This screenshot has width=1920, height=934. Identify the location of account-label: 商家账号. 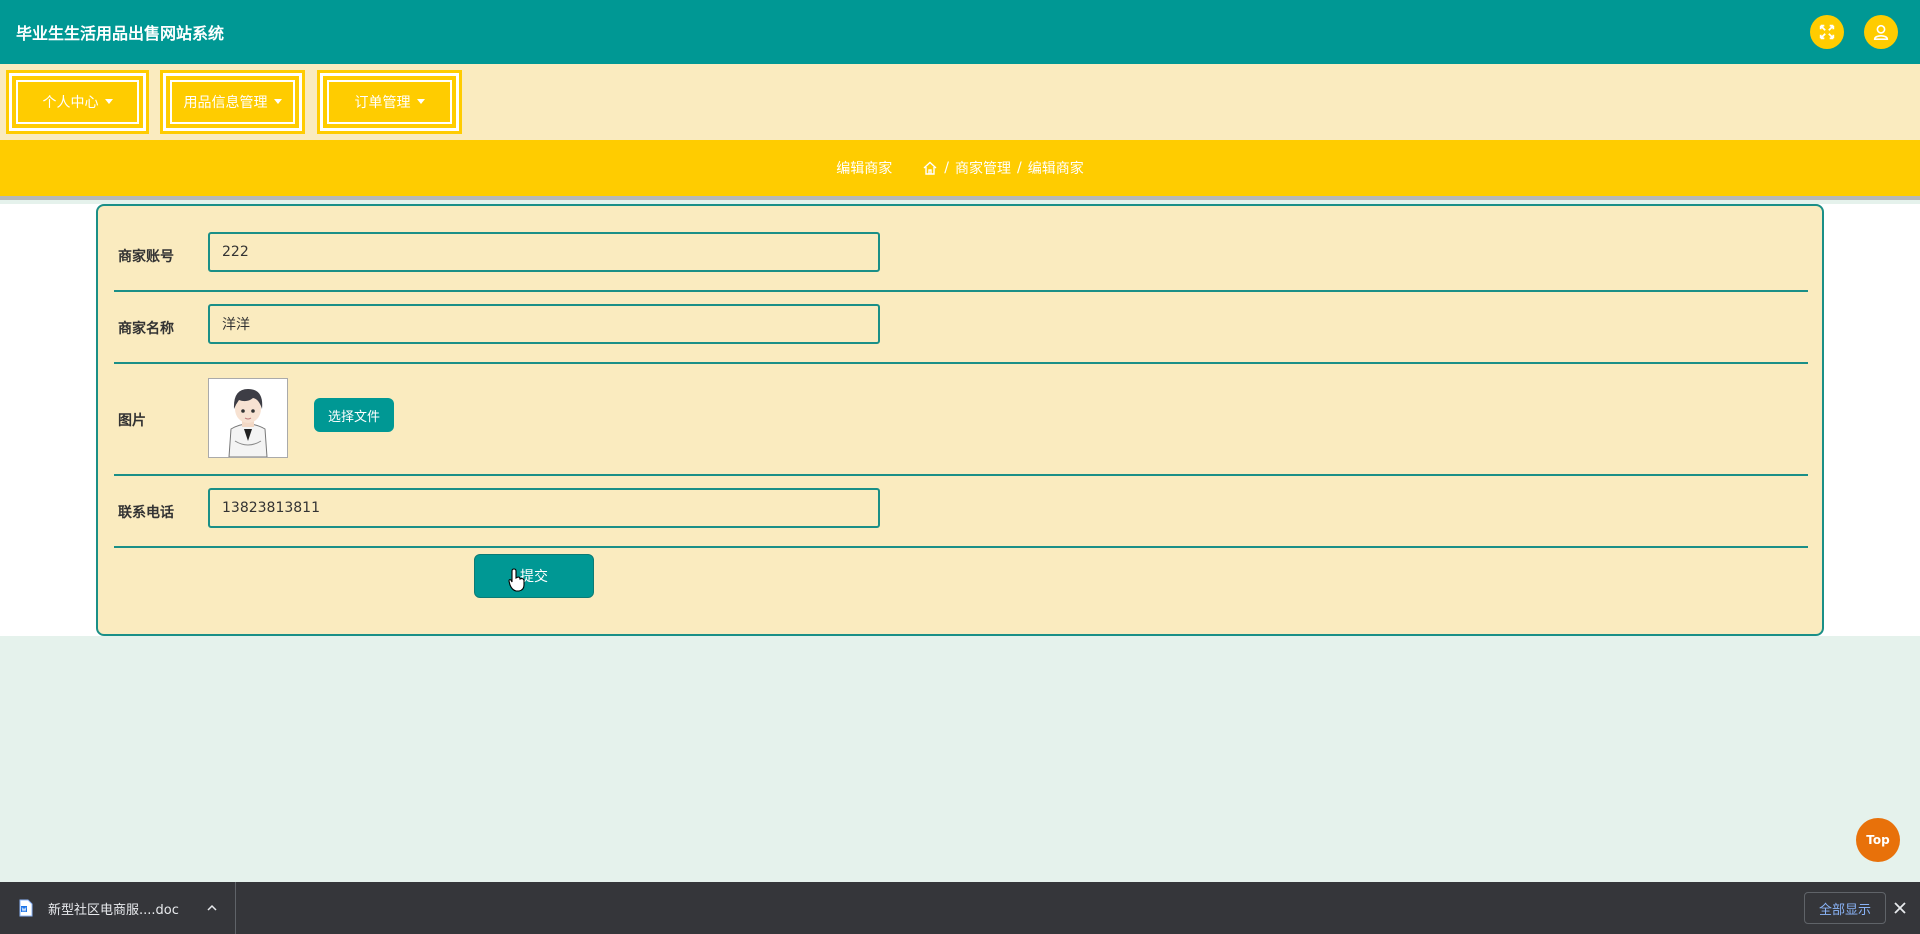
(146, 257).